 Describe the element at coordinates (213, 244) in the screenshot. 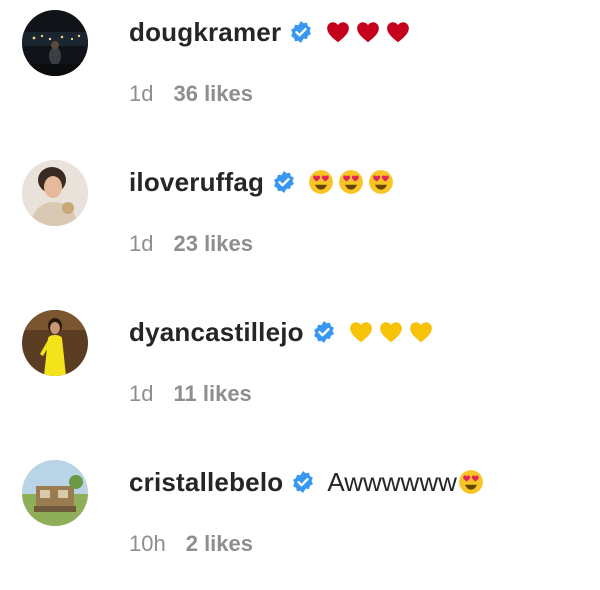

I see `likes-count-link: 23 likes` at that location.